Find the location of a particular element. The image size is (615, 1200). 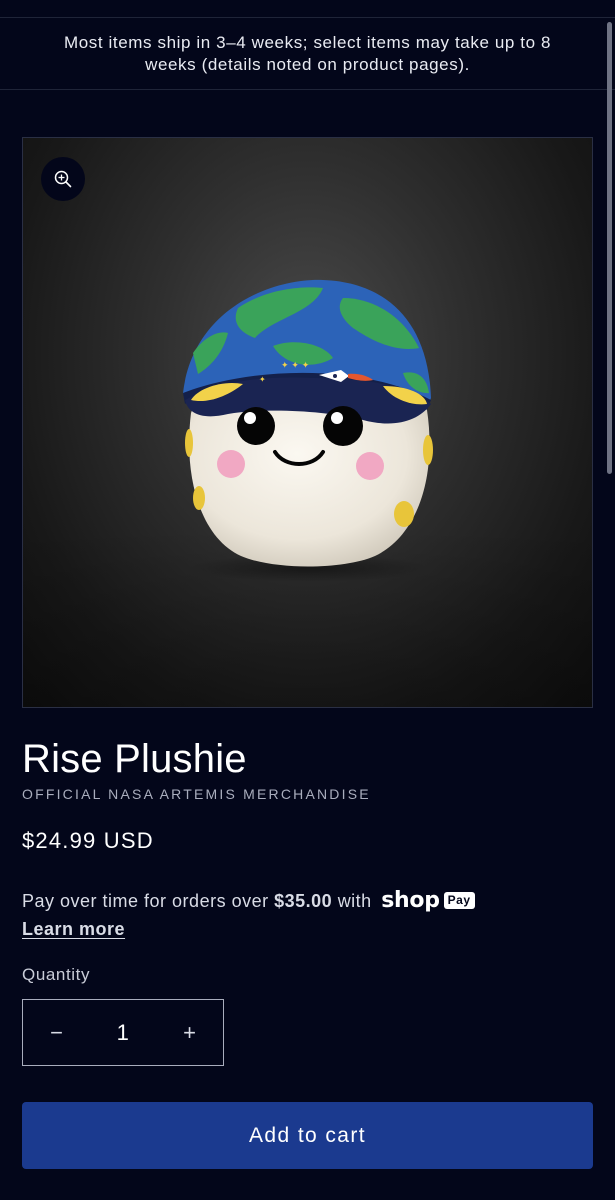

quantity-label: Quantity is located at coordinates (56, 974).